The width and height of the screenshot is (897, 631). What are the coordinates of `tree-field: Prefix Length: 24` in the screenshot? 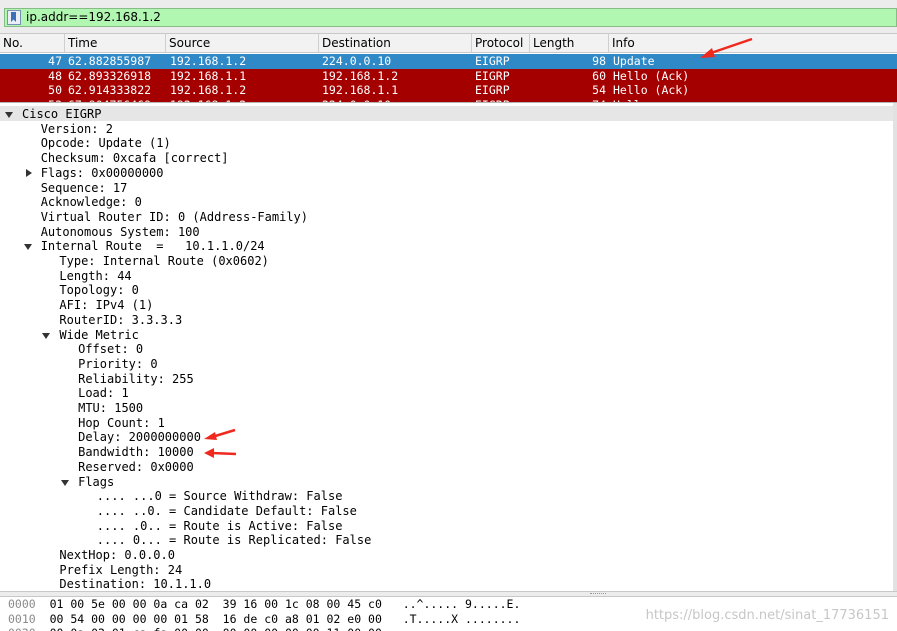 It's located at (120, 570).